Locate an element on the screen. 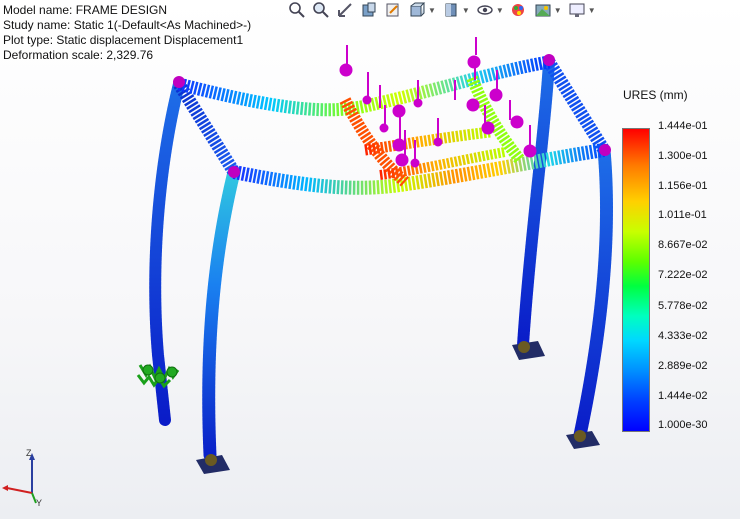 This screenshot has height=519, width=740. legend-label: 1.444e-01 is located at coordinates (683, 126).